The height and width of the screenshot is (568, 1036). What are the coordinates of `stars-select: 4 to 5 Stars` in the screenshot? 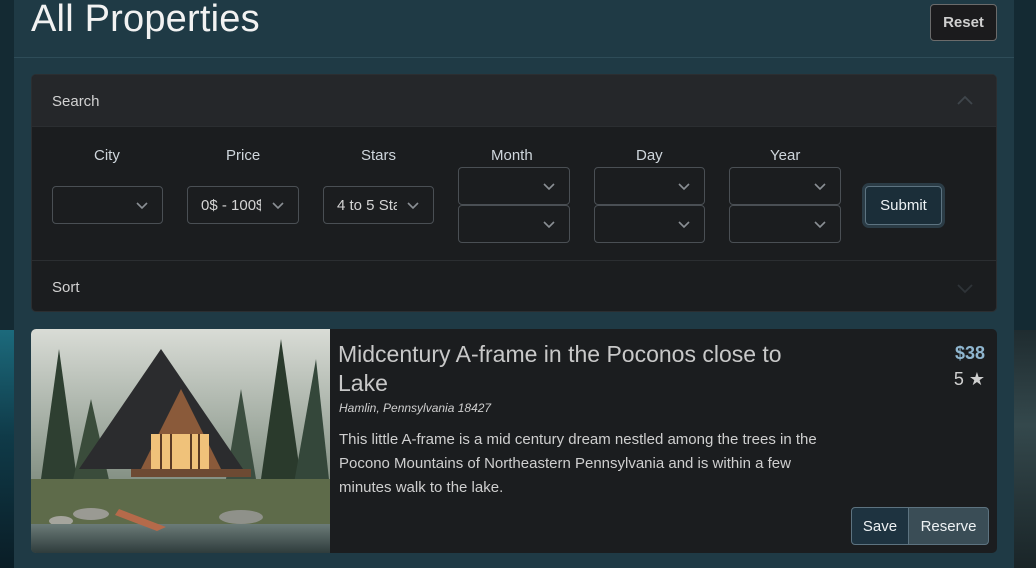 It's located at (378, 205).